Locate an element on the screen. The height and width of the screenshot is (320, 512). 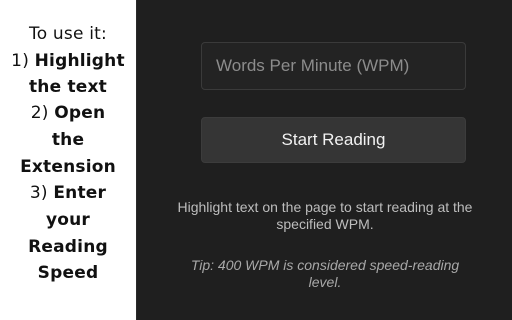
wpm-input is located at coordinates (333, 66).